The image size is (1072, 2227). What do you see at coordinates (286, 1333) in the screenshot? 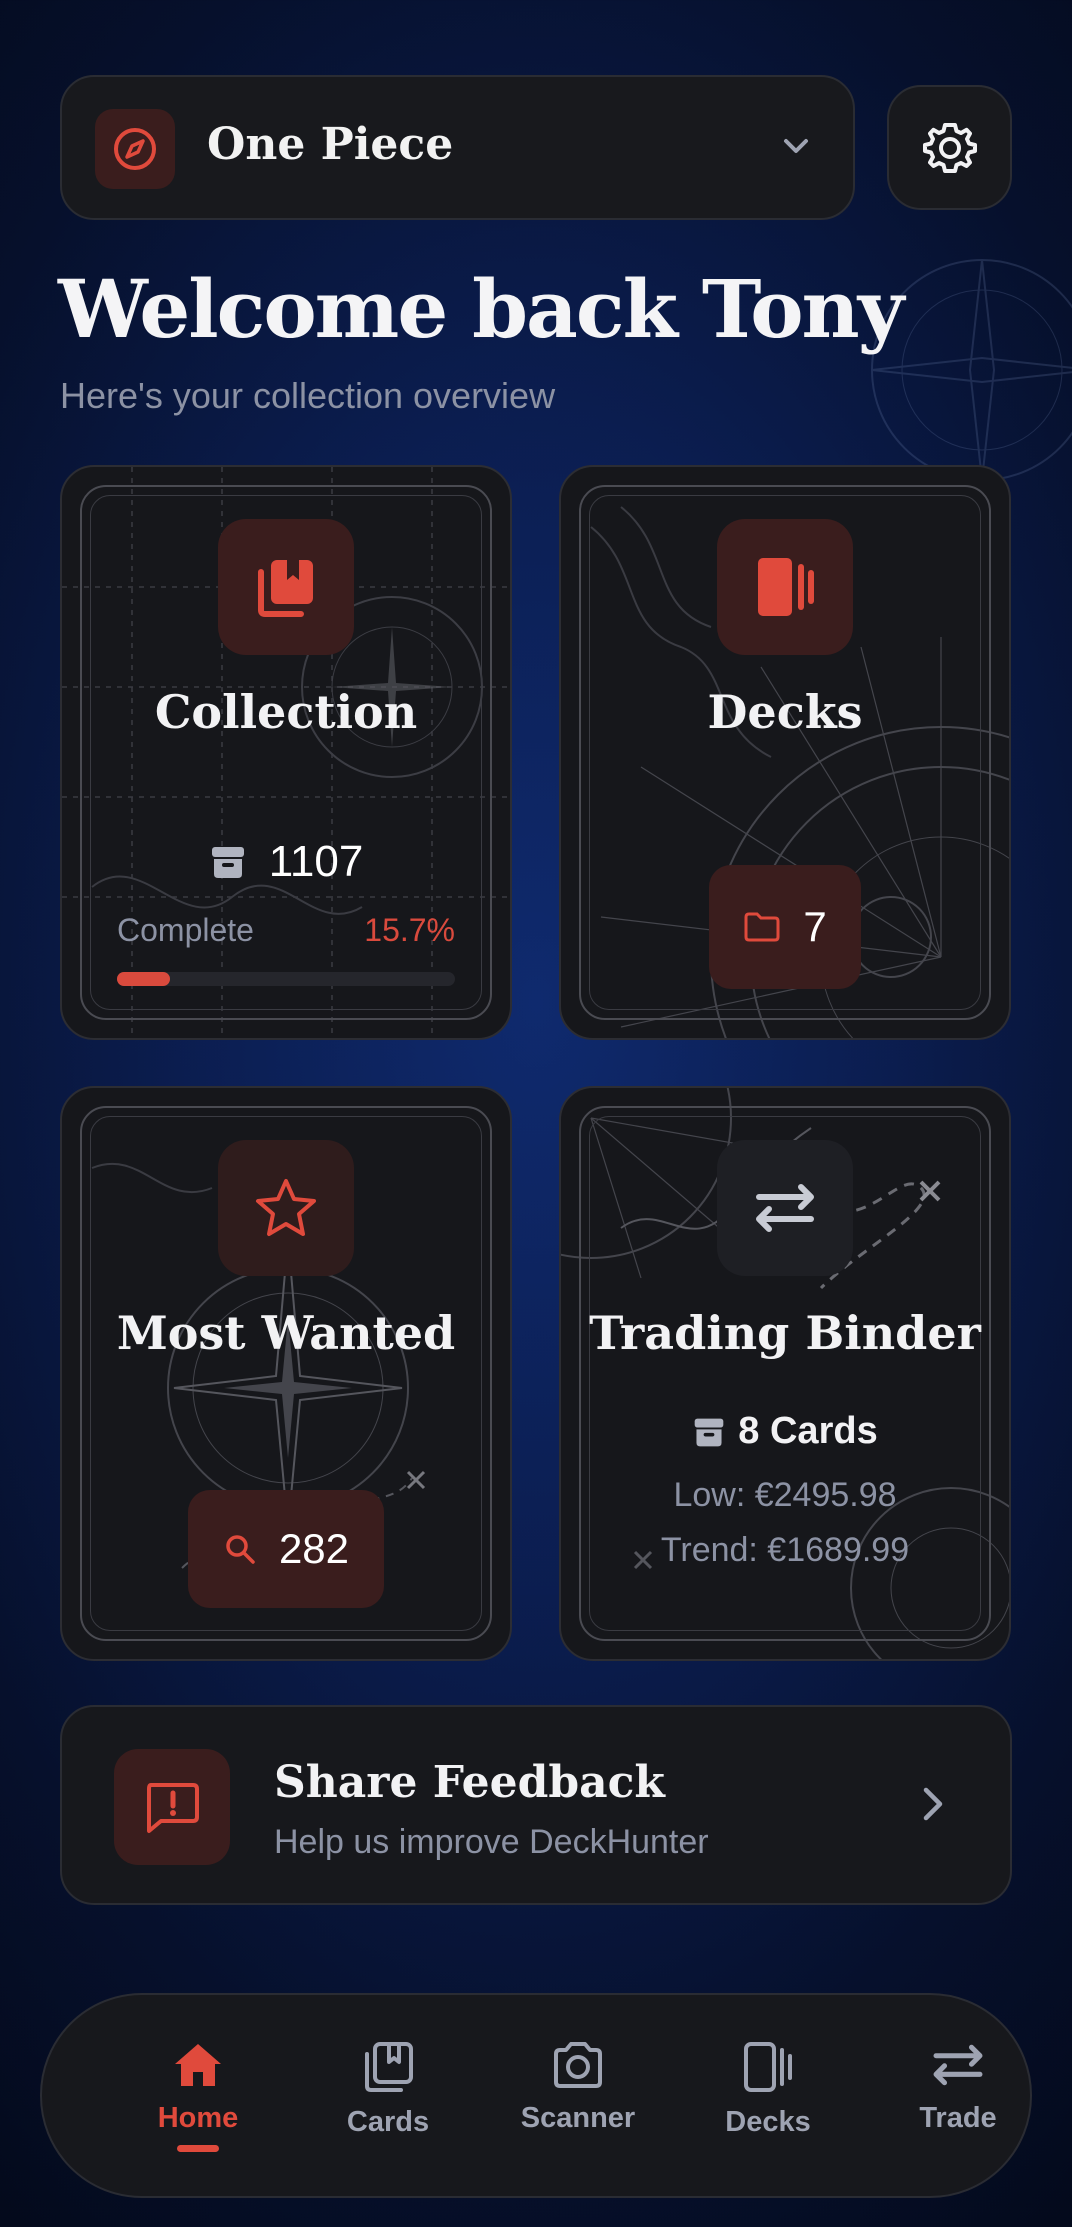
I see `most-wanted-title: Most Wanted` at bounding box center [286, 1333].